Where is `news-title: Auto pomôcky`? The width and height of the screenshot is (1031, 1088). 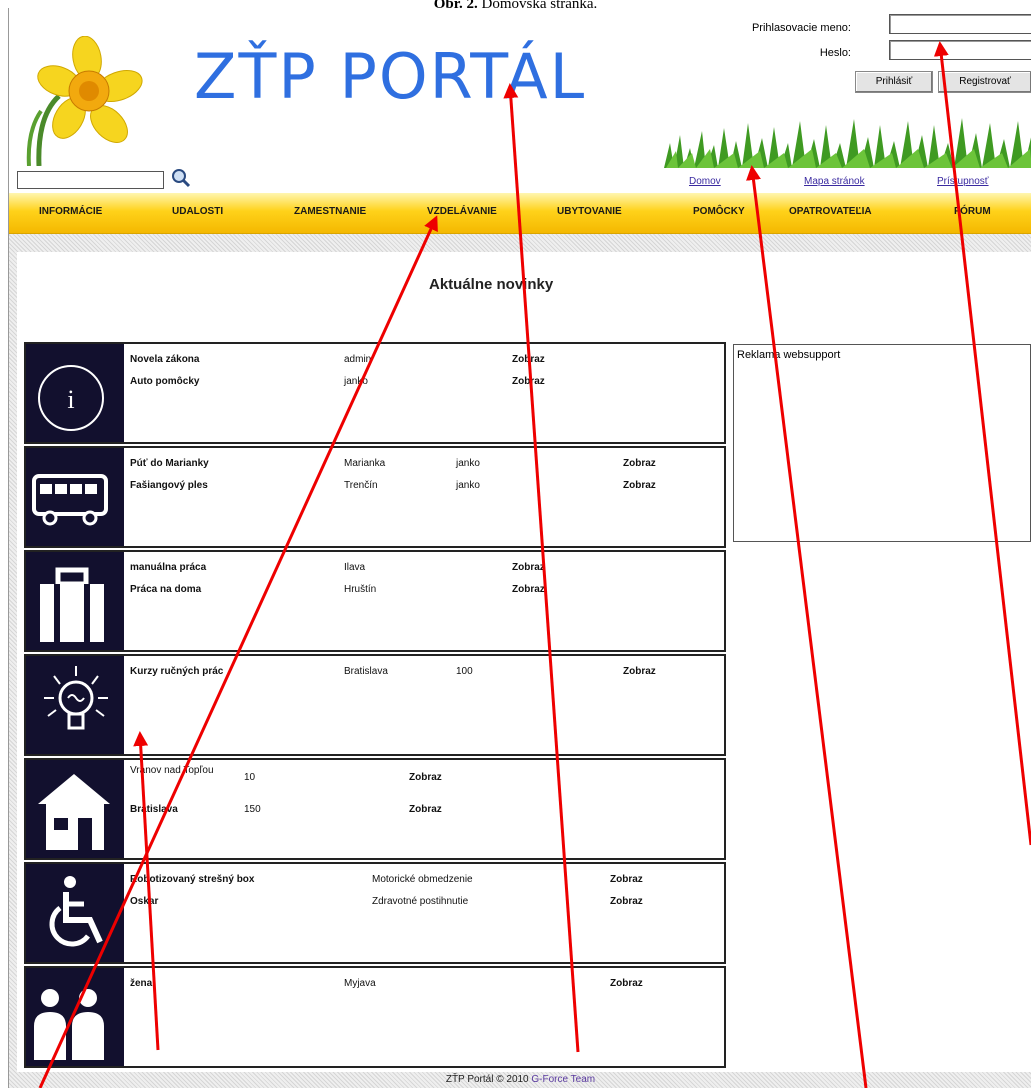 news-title: Auto pomôcky is located at coordinates (164, 381).